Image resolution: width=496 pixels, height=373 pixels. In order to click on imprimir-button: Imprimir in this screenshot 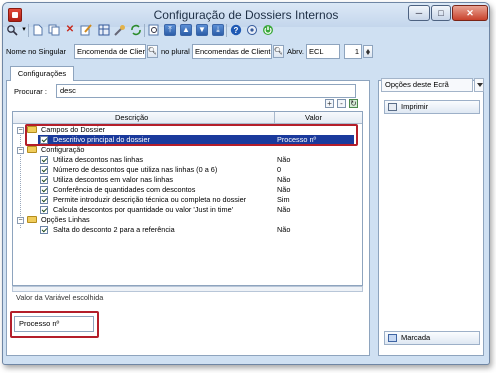, I will do `click(432, 107)`.